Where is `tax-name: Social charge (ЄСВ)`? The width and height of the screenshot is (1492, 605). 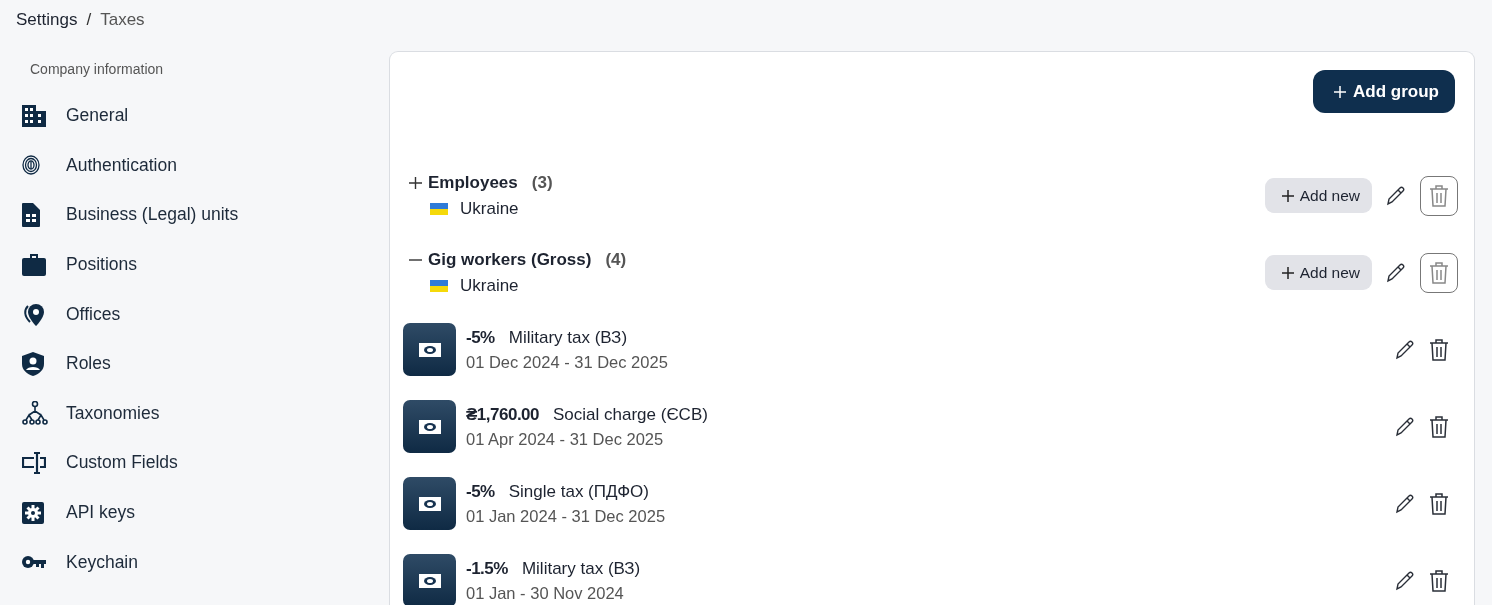
tax-name: Social charge (ЄСВ) is located at coordinates (630, 414).